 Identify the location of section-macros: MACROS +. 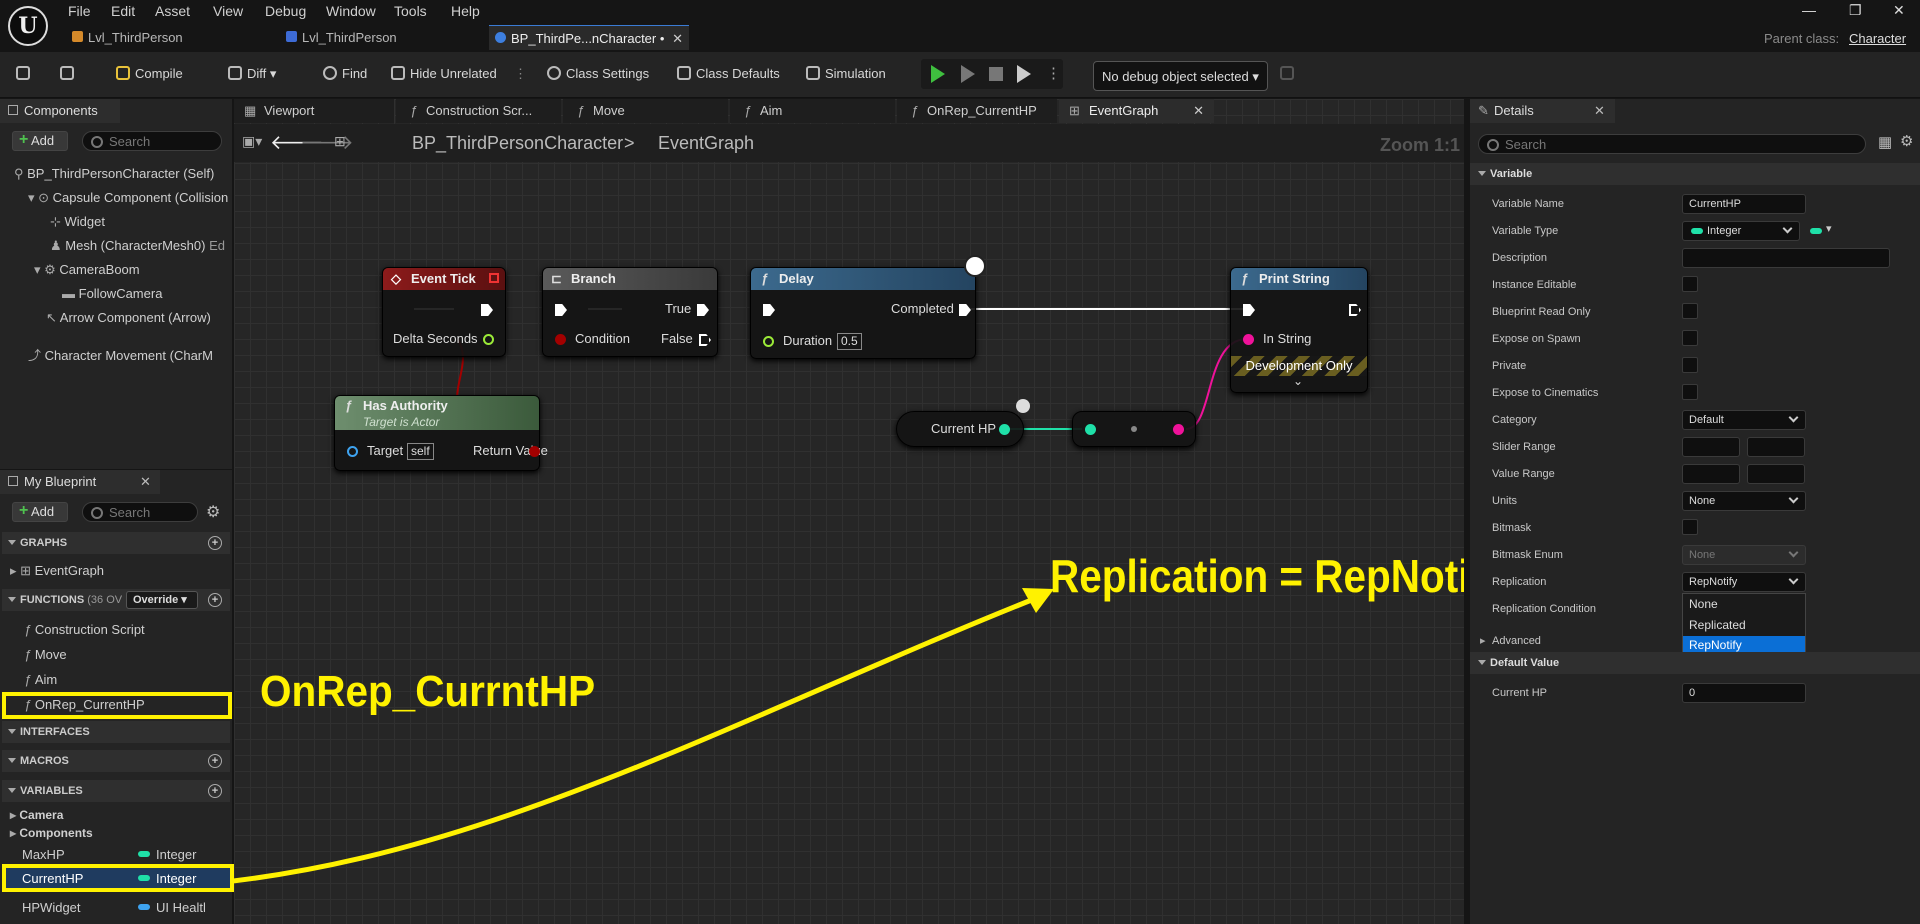
(116, 761).